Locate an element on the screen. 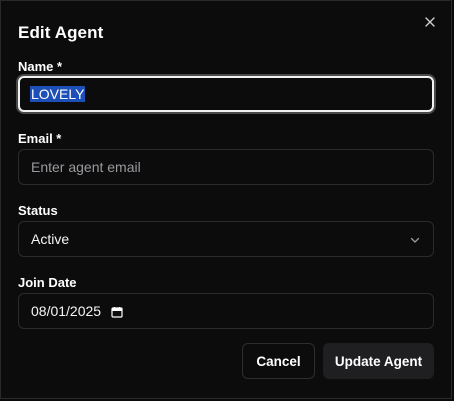 Image resolution: width=454 pixels, height=401 pixels. name-input: LOVELY is located at coordinates (226, 94).